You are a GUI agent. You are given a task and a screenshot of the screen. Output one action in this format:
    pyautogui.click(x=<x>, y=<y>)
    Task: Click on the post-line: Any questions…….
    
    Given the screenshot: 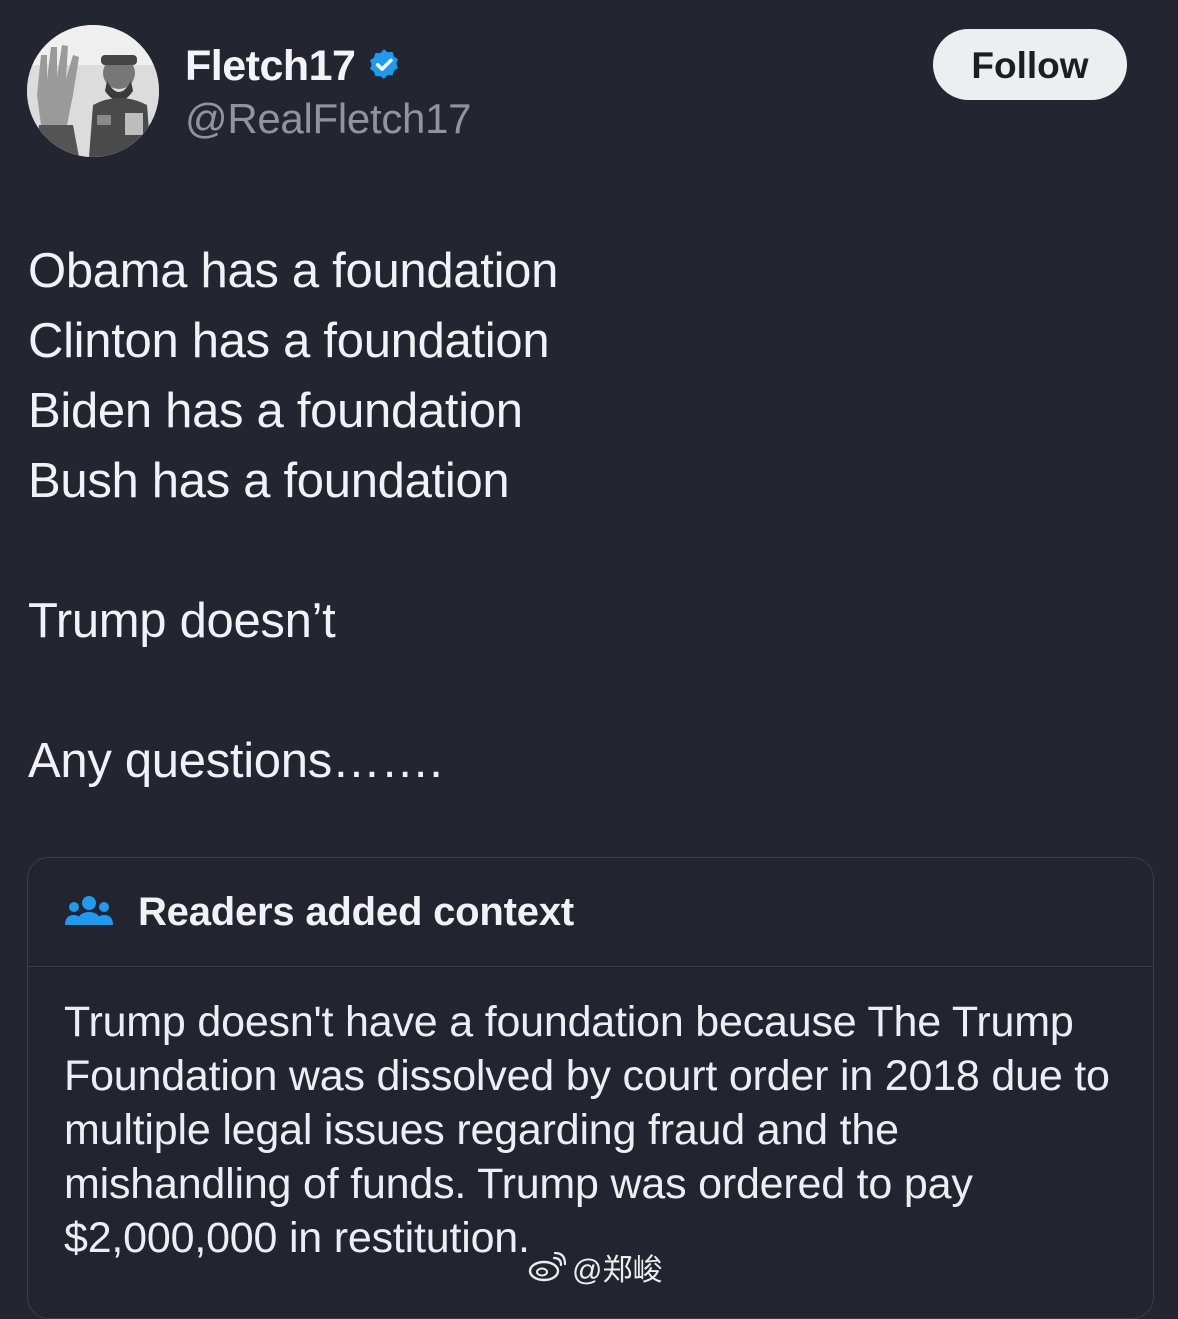 What is the action you would take?
    pyautogui.click(x=235, y=761)
    